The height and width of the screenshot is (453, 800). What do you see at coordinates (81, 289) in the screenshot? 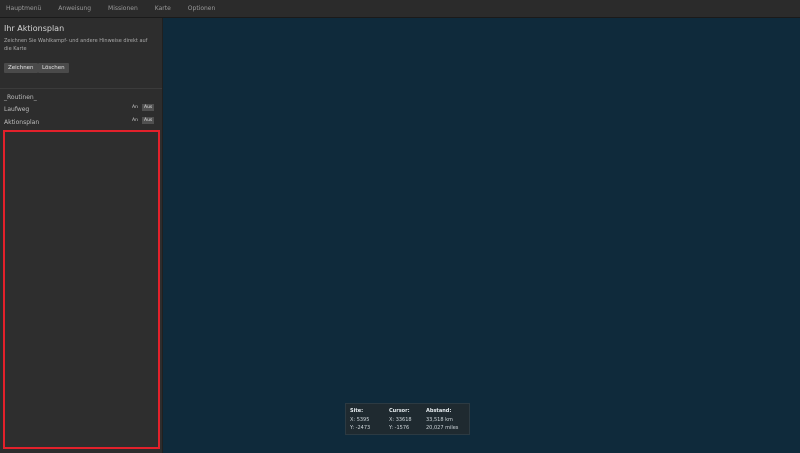
I see `highlighted-empty-panel` at bounding box center [81, 289].